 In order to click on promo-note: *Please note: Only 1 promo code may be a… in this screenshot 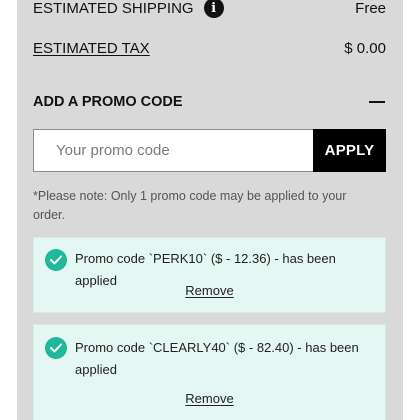, I will do `click(190, 205)`.